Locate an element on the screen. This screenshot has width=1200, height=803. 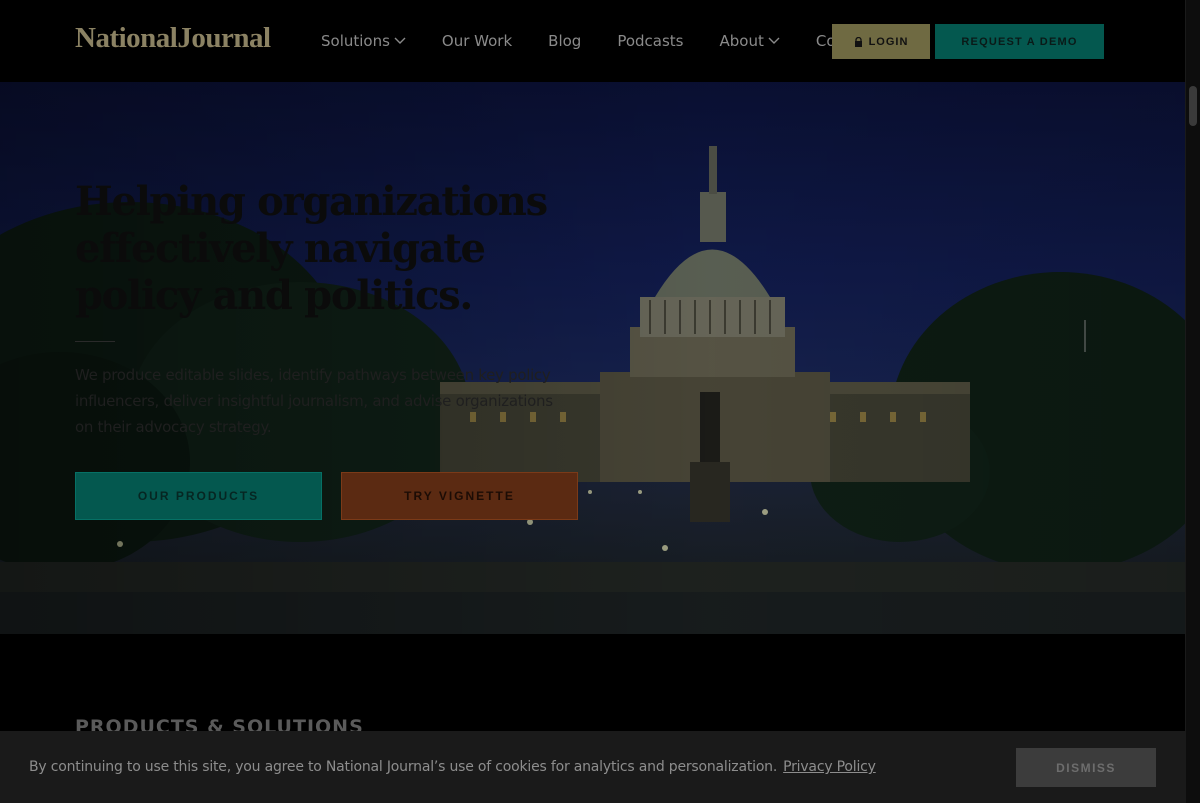
nav-item-about: About is located at coordinates (750, 41).